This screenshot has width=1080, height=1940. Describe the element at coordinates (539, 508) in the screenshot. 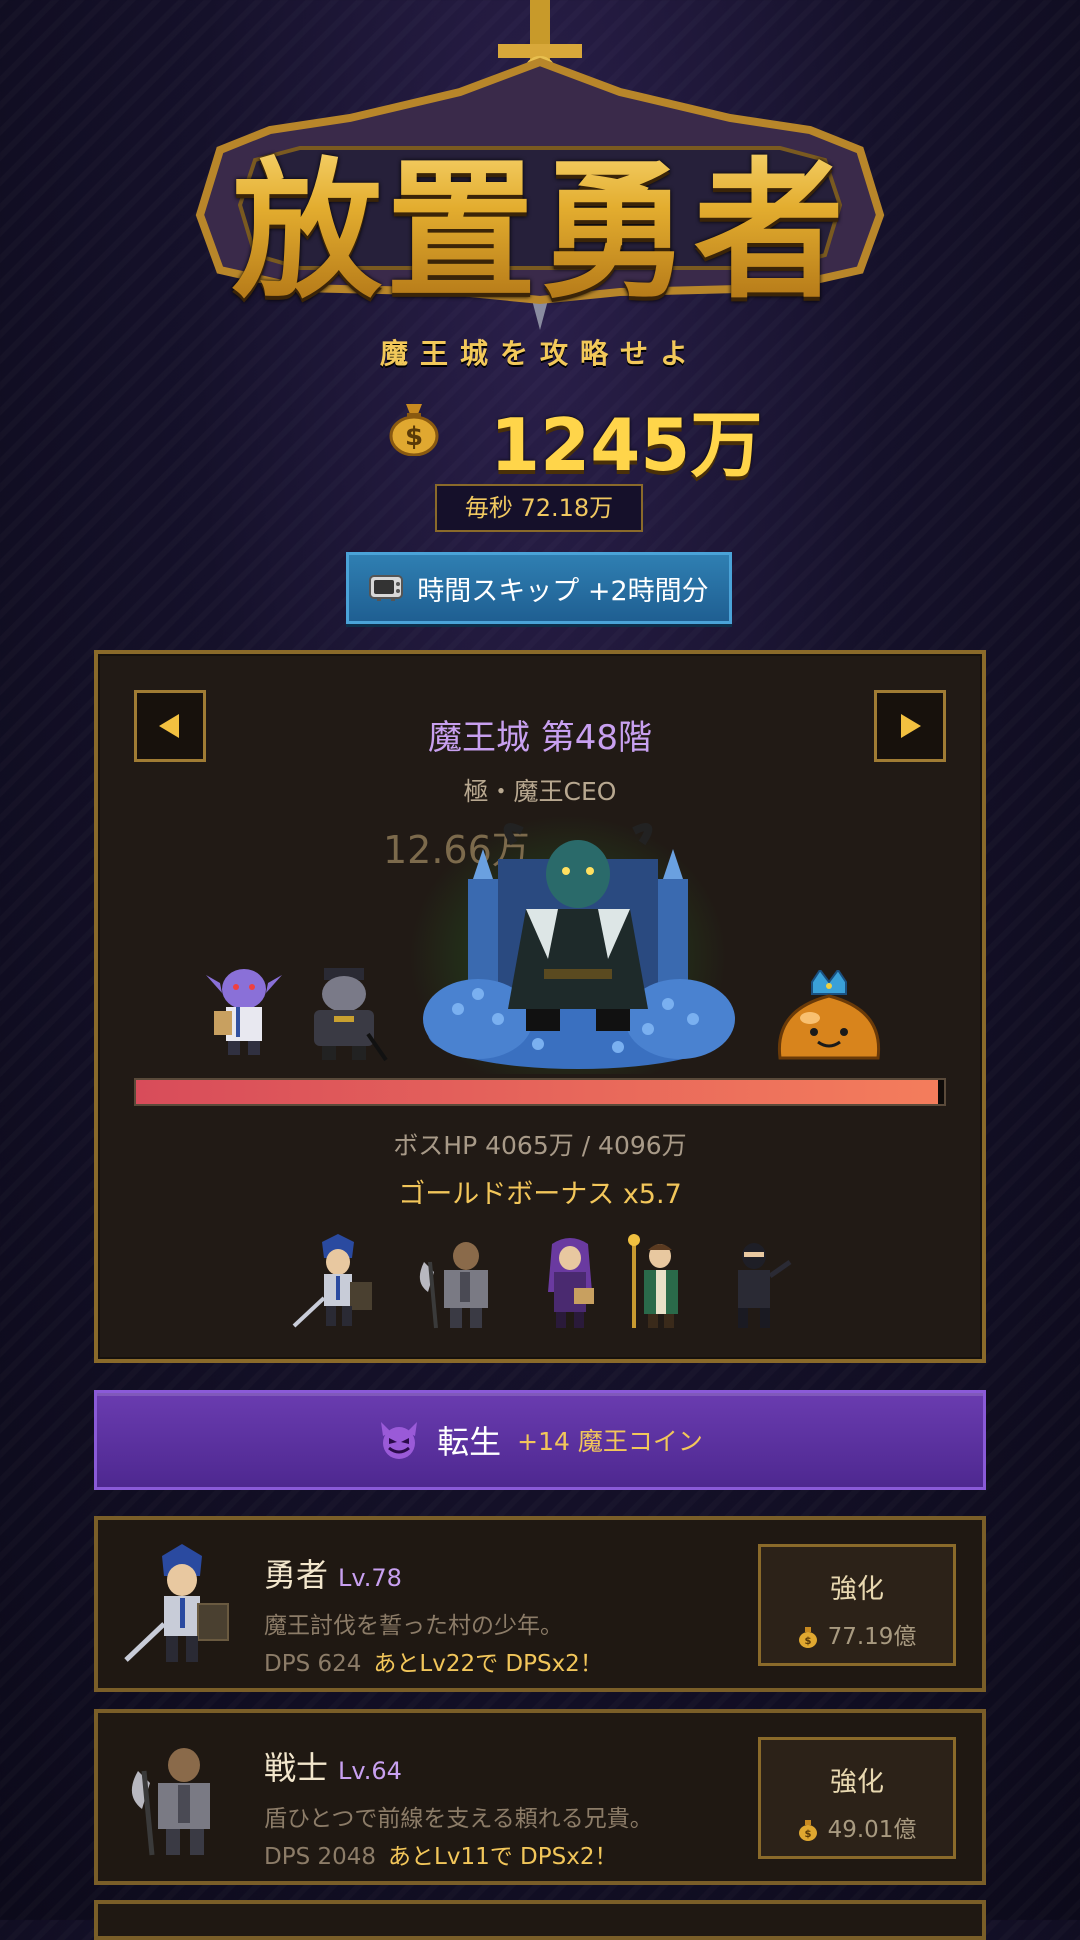

I see `gold-per-second: 毎秒 72.18万` at that location.